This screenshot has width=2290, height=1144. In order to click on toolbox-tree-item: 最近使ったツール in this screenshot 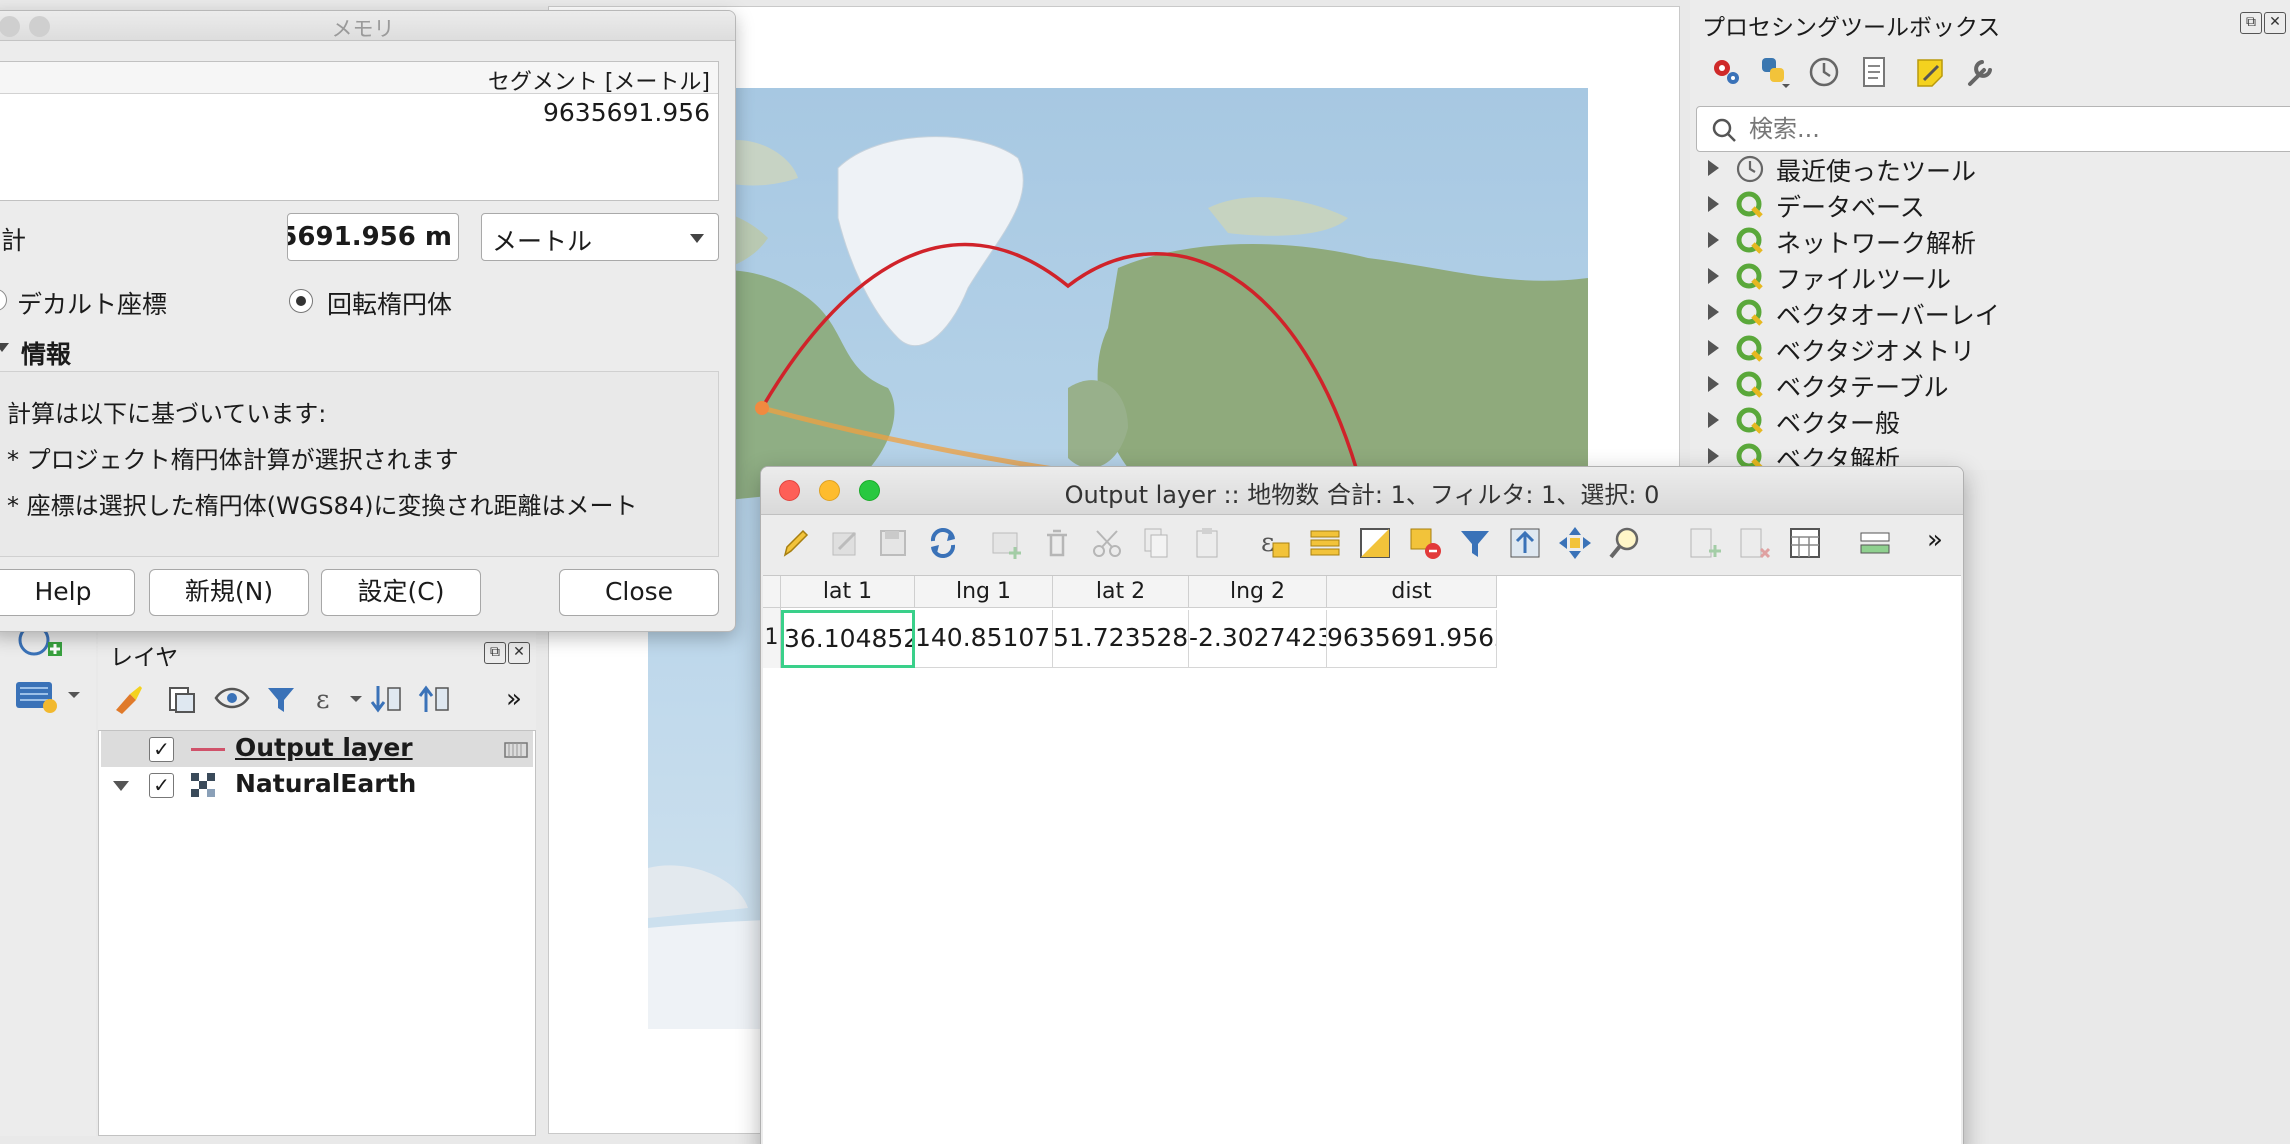, I will do `click(1988, 170)`.